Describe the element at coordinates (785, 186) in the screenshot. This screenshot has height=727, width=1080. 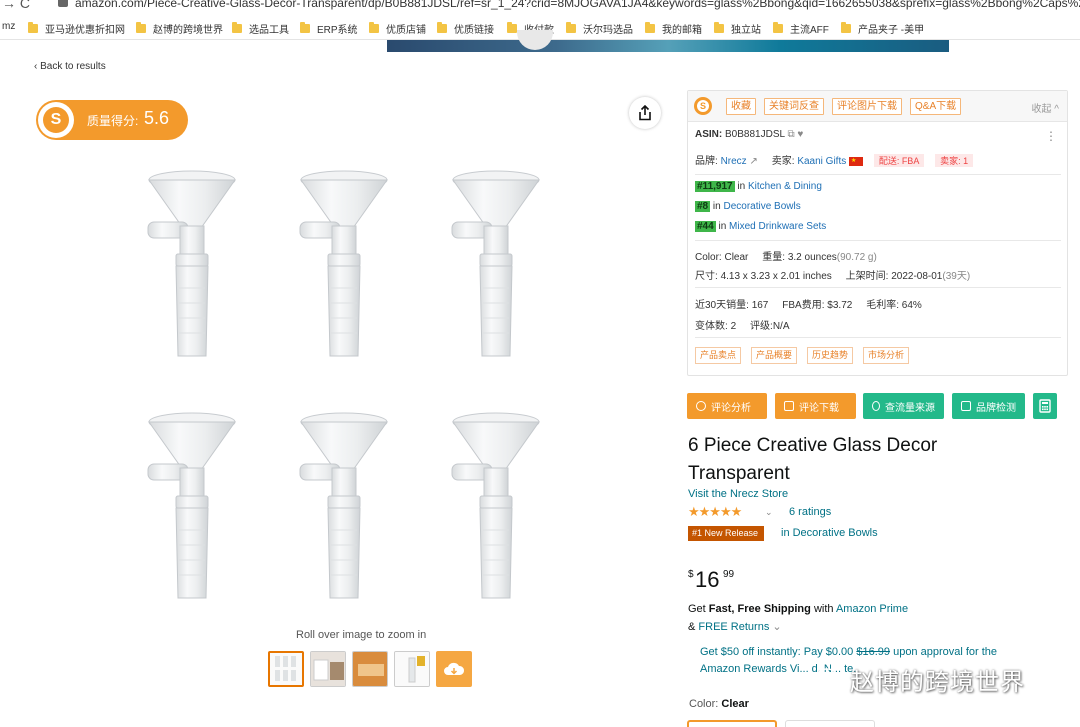
I see `rank-category-link: Kitchen & Dining` at that location.